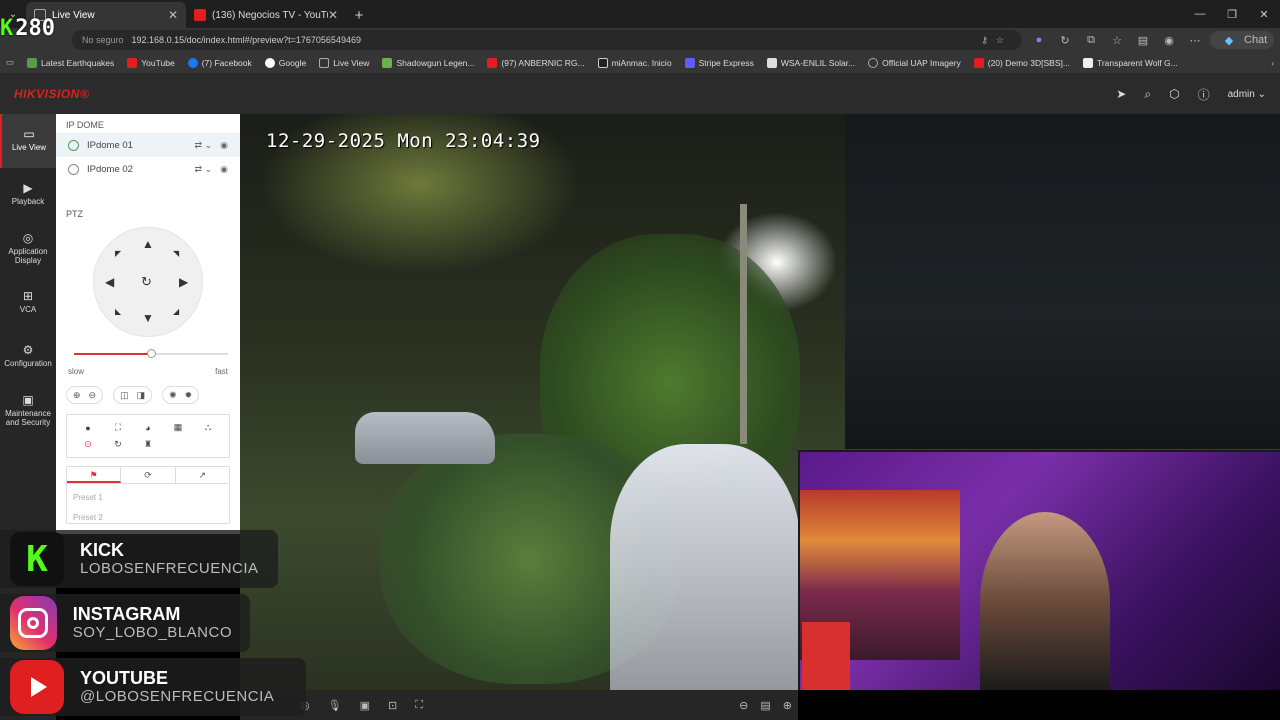 This screenshot has width=1280, height=720. I want to click on camera-item-ipdome-02: IPdome 02 ⇄ ⌄ ◉, so click(148, 169).